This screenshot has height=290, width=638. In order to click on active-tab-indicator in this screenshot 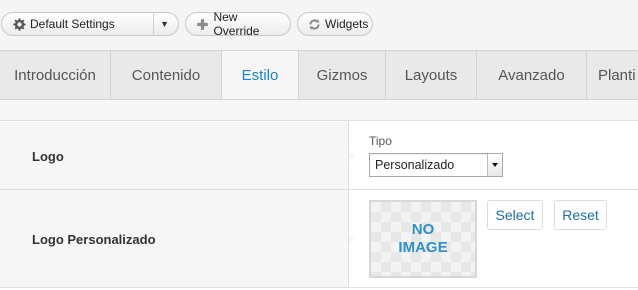, I will do `click(260, 96)`.